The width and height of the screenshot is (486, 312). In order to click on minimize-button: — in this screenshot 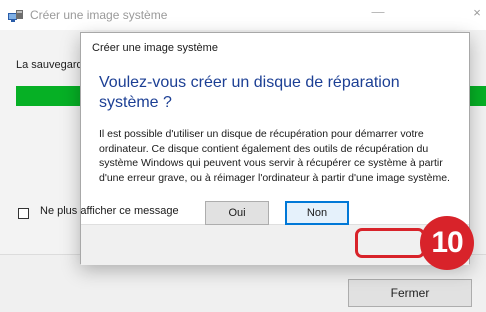, I will do `click(378, 11)`.